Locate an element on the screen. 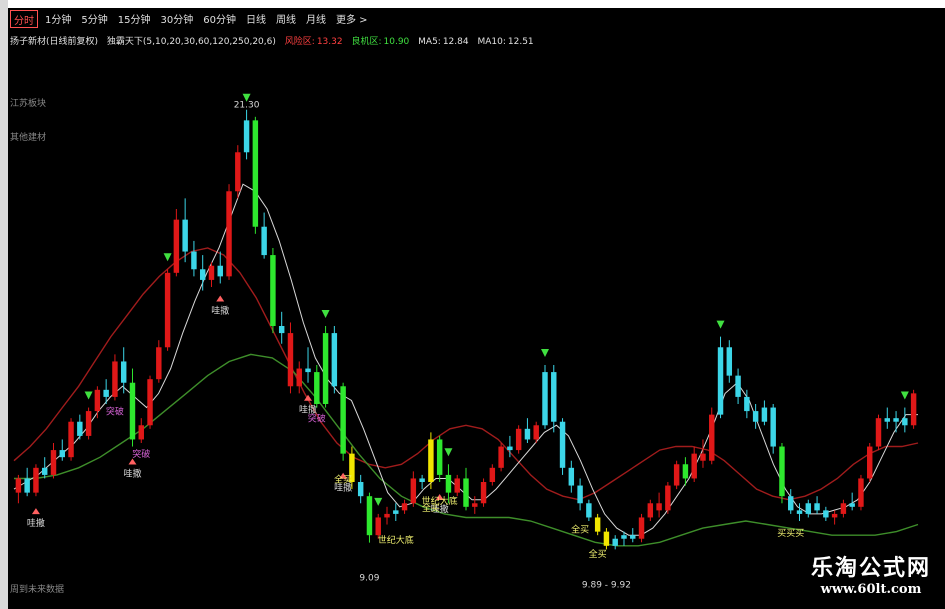 This screenshot has height=609, width=945. bottom-signal-label: 世纪大底 is located at coordinates (396, 540).